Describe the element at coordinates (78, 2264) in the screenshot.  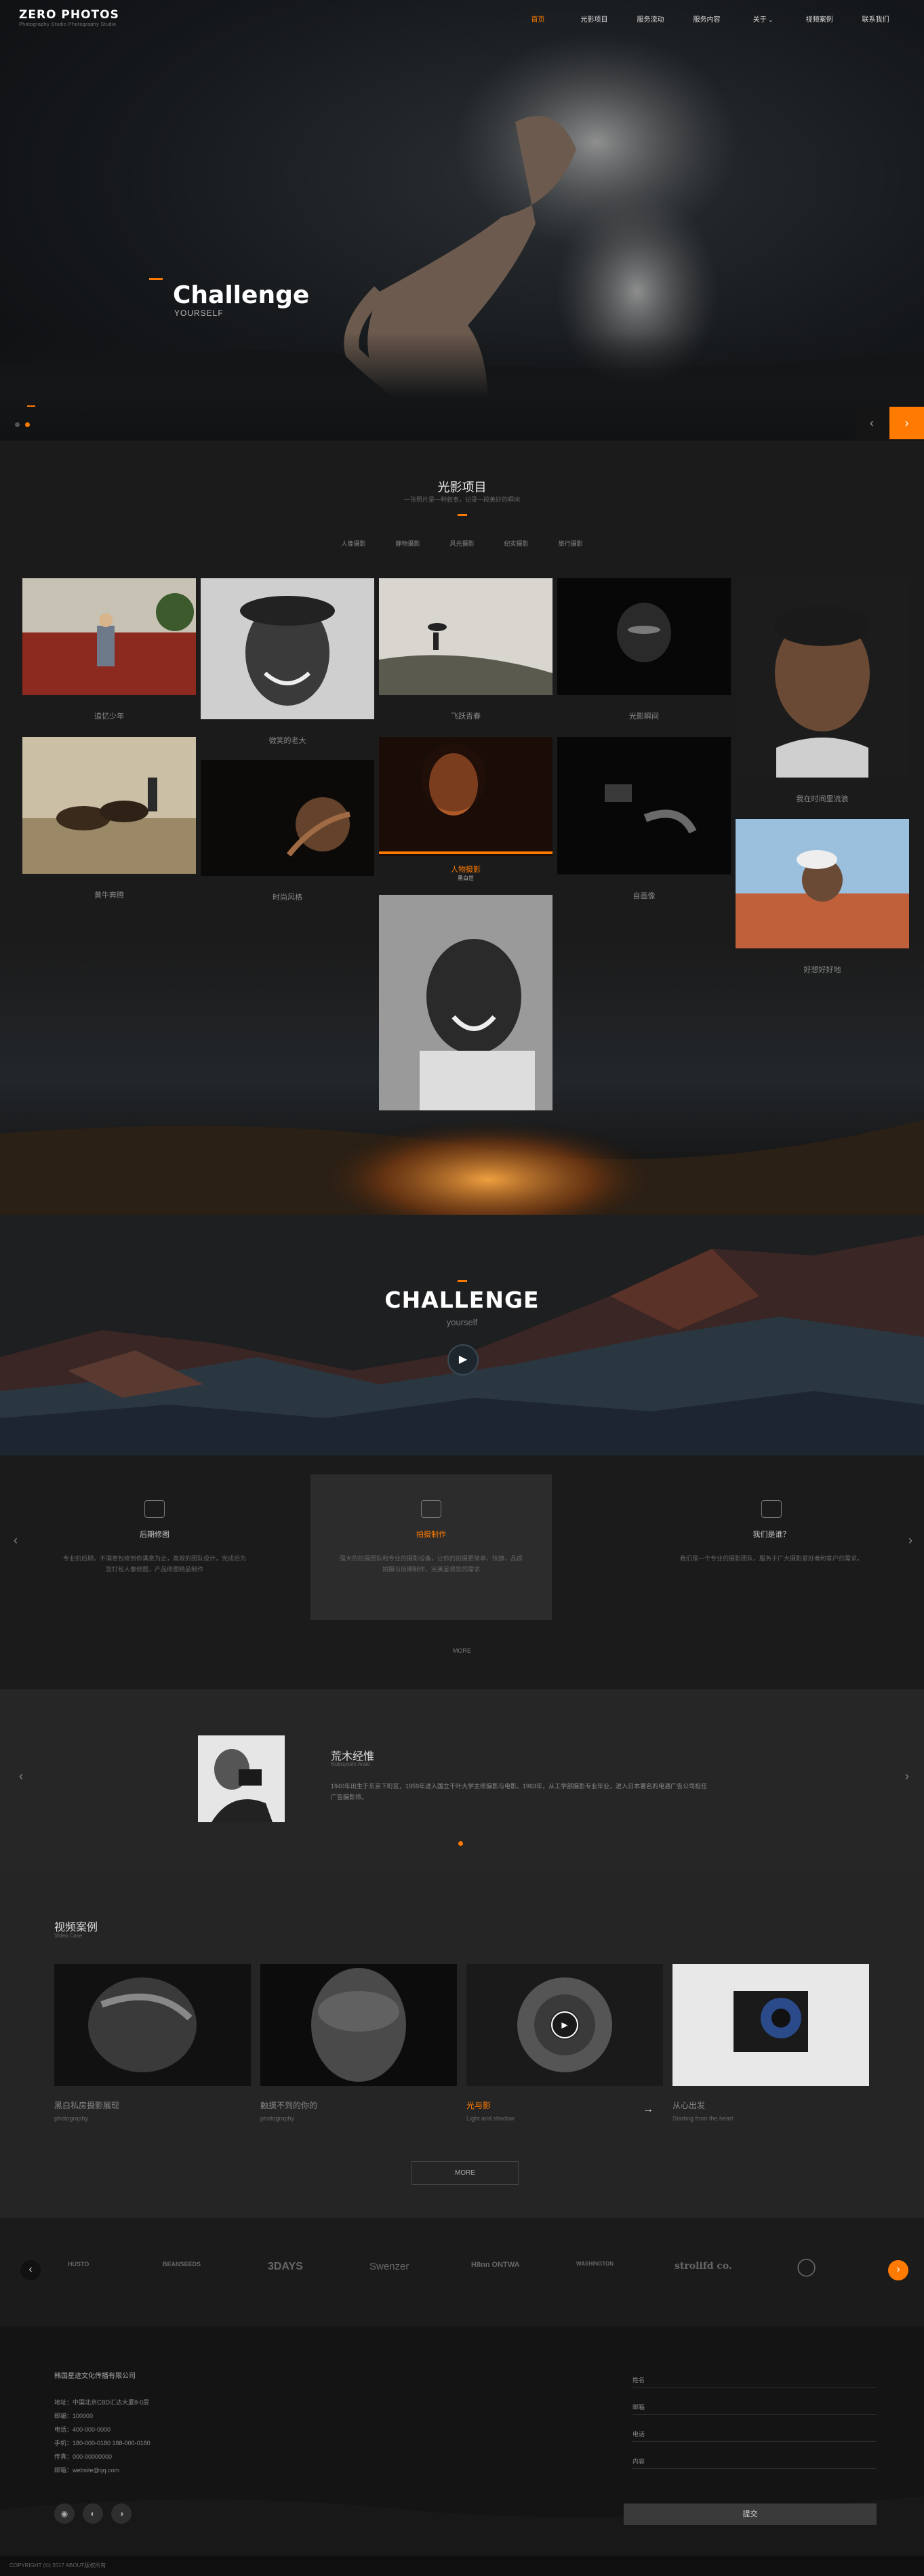
I see `partner-logo: HUSTO` at that location.